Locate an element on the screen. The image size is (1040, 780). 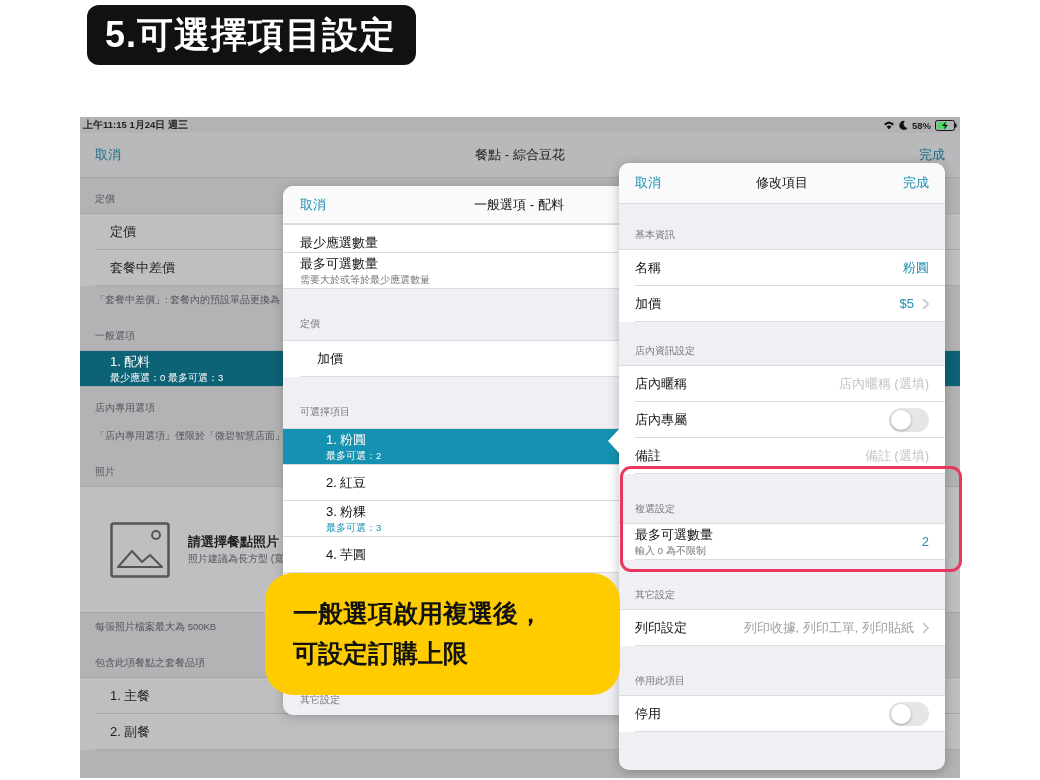
row-label: 店內暱稱 is located at coordinates (661, 383).